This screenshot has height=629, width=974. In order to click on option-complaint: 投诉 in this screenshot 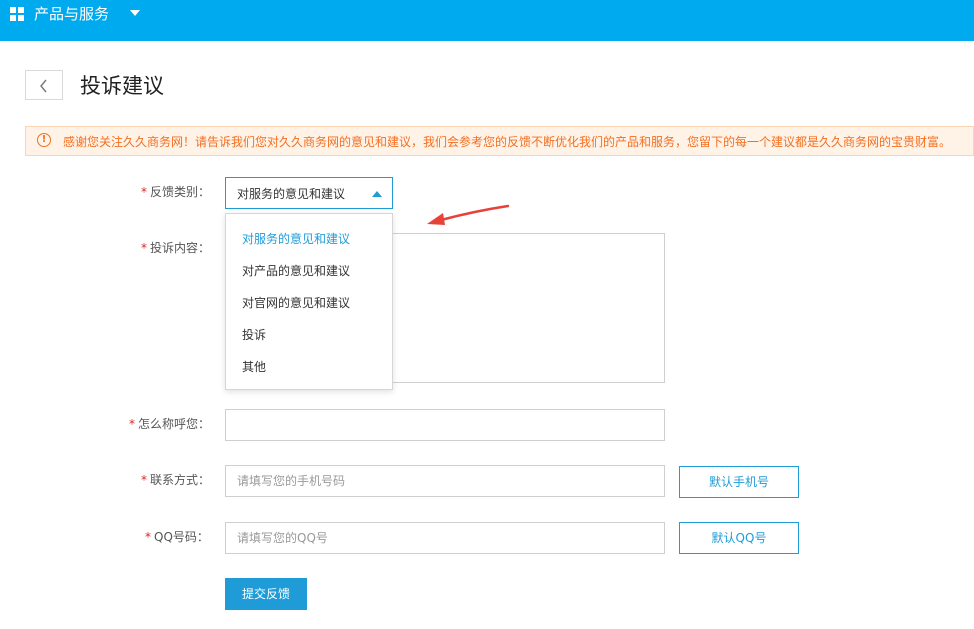, I will do `click(254, 335)`.